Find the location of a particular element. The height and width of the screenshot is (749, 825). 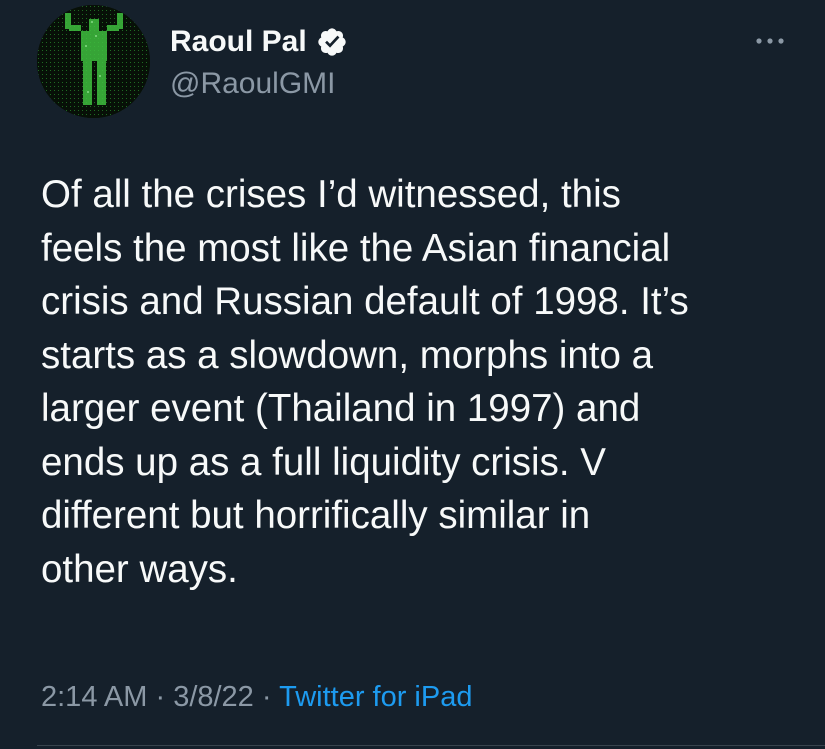

tweet-time: 2:14 AM is located at coordinates (94, 697).